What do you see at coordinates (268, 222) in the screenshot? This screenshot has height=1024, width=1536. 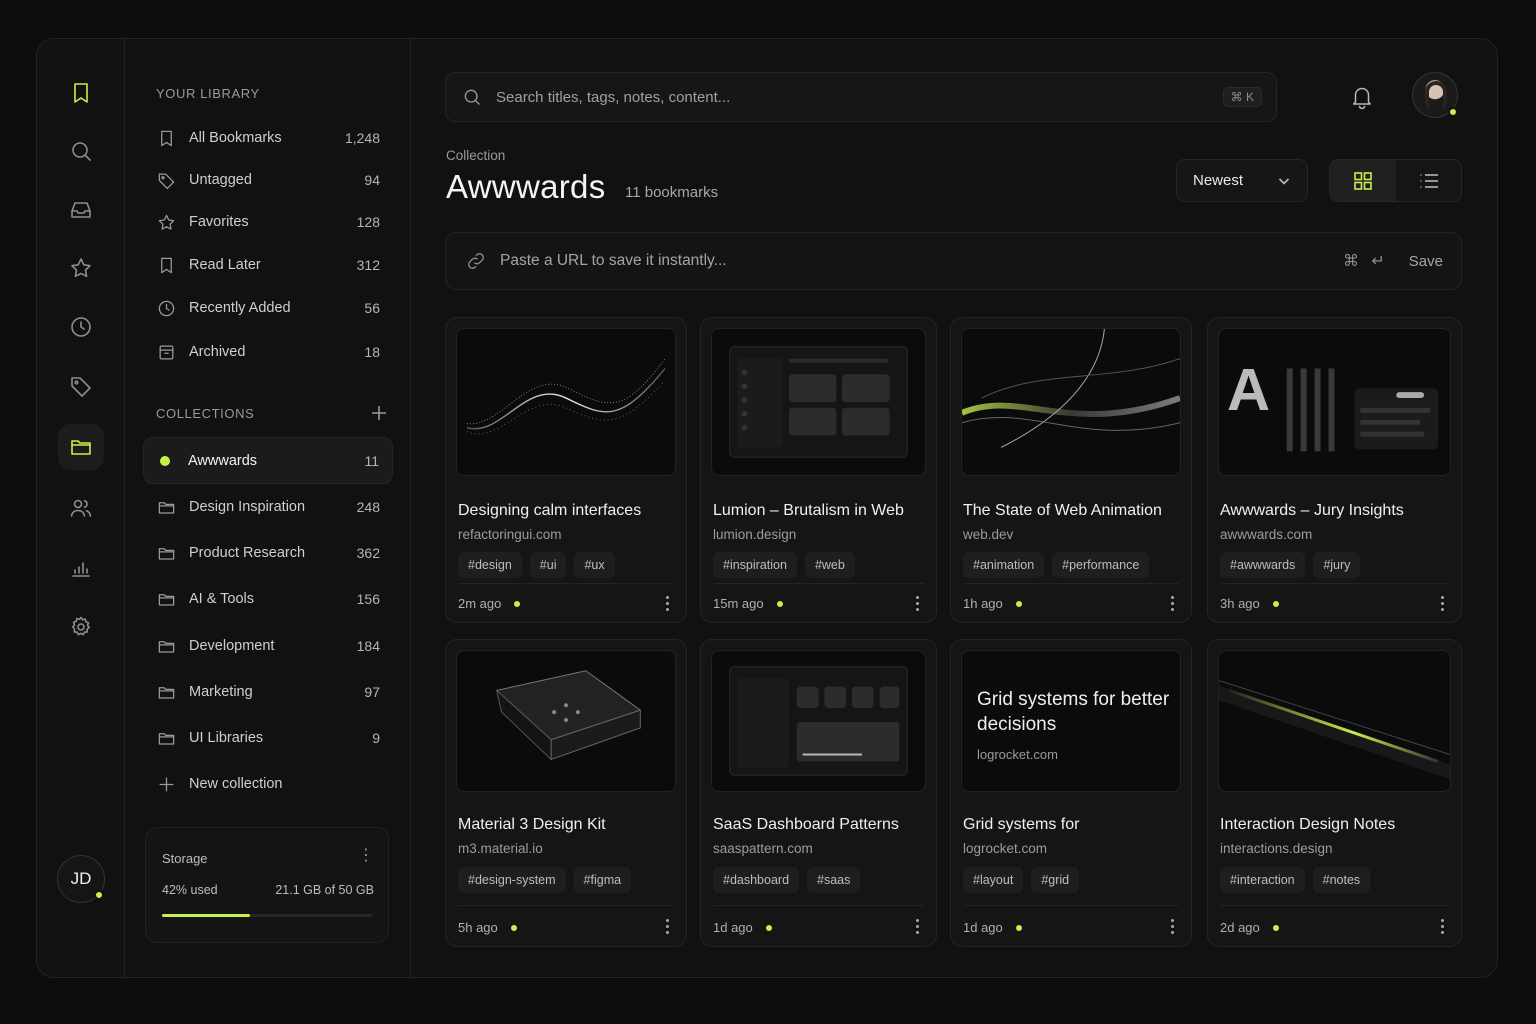 I see `sidebar-item-favorites: Favorites 128` at bounding box center [268, 222].